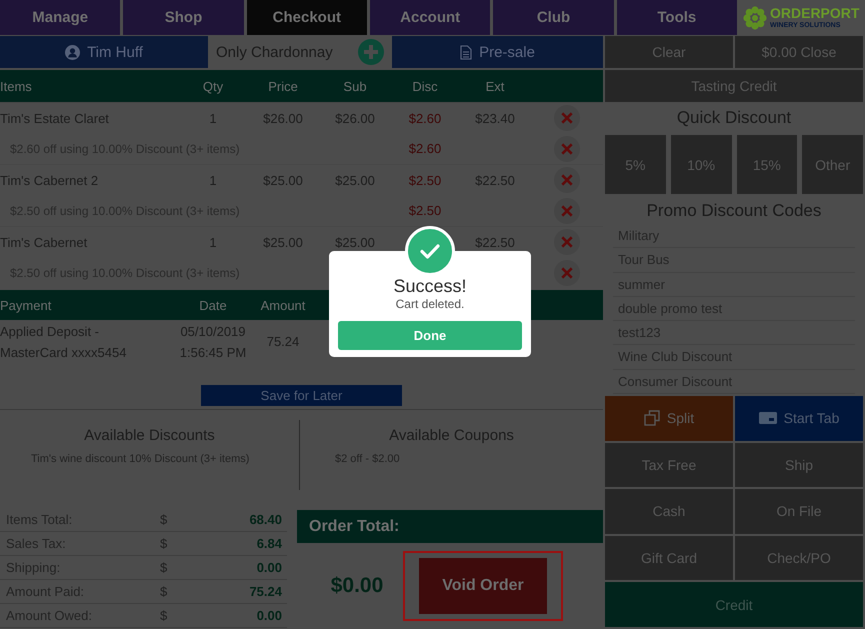 Image resolution: width=865 pixels, height=629 pixels. I want to click on nav-tab: Shop, so click(183, 17).